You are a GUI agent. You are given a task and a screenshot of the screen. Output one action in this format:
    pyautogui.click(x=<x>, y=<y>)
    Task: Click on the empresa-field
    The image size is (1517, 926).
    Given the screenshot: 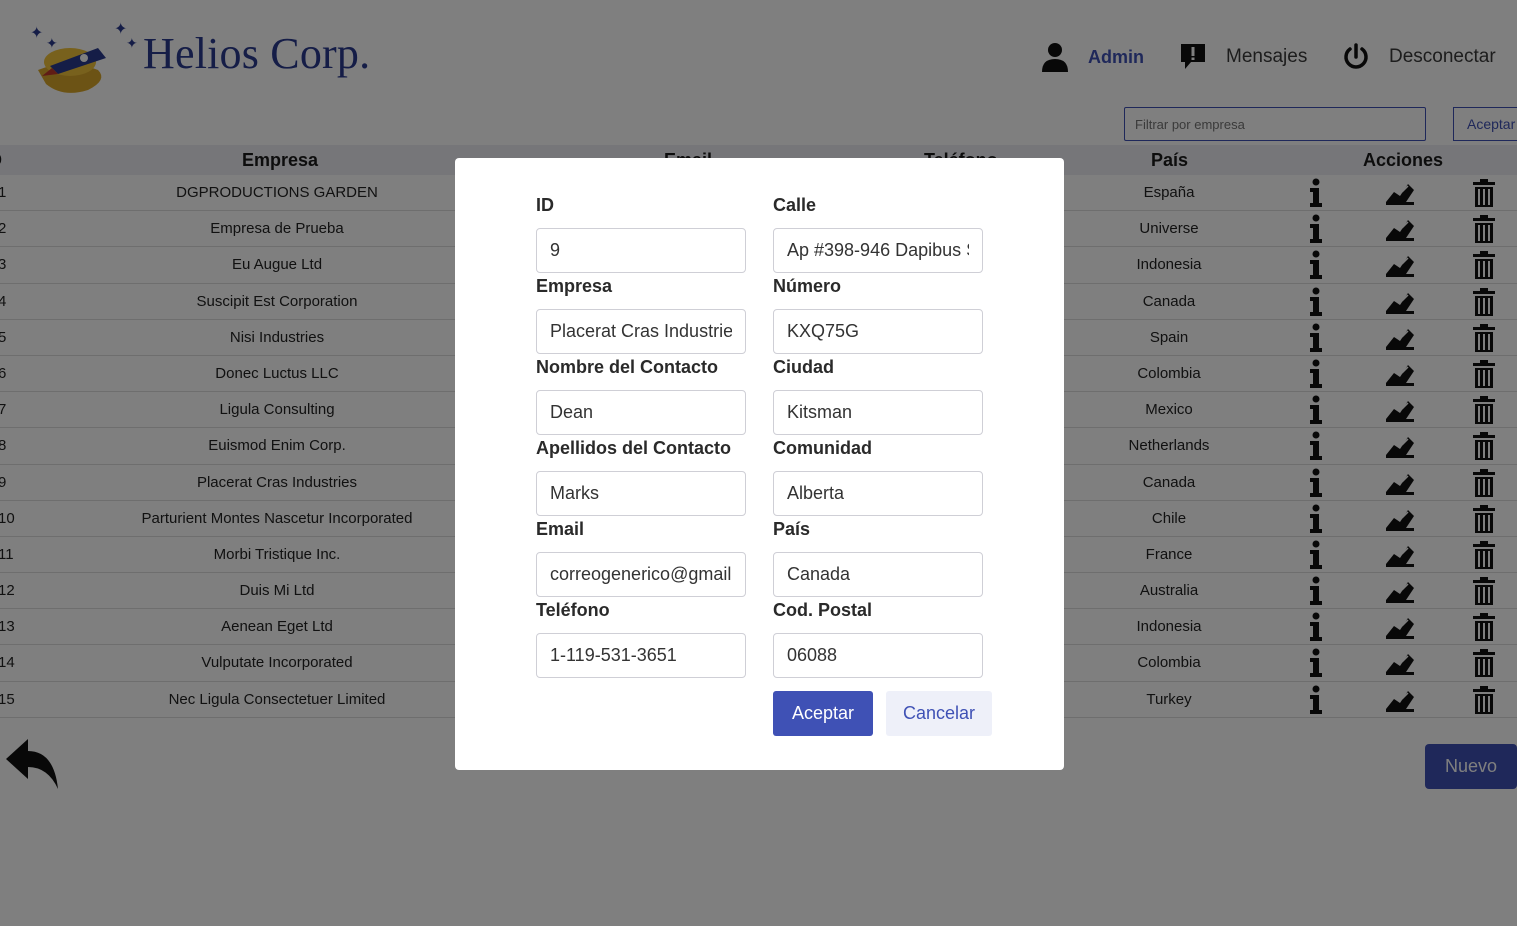 What is the action you would take?
    pyautogui.click(x=641, y=331)
    